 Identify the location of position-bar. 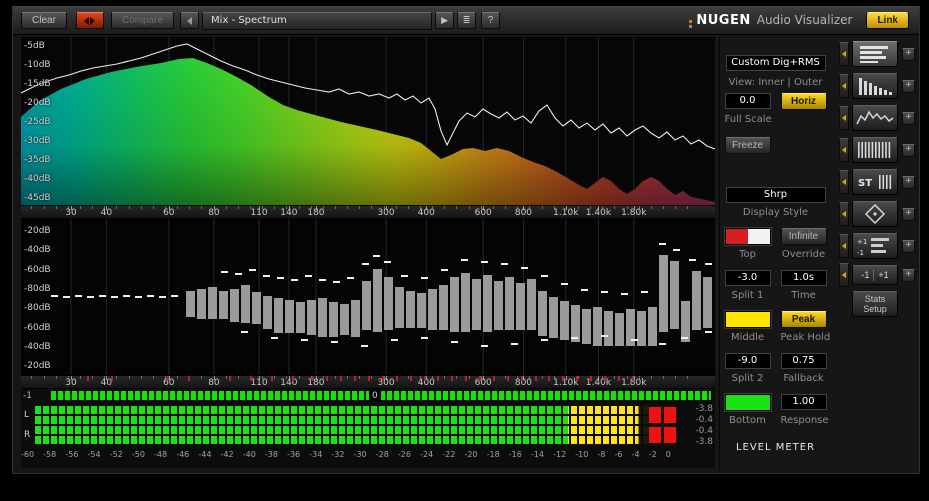
(381, 395).